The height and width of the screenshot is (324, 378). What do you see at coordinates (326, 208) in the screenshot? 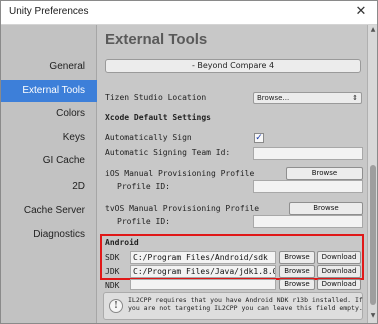
I see `tvos-profile-browse-button: Browse` at bounding box center [326, 208].